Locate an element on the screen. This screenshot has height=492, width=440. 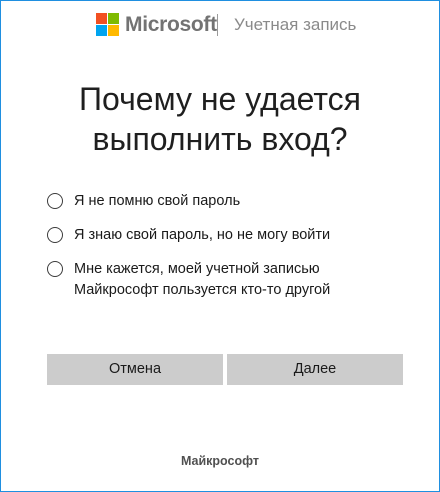
option-forgot-password-label: Я не помню свой пароль is located at coordinates (157, 201).